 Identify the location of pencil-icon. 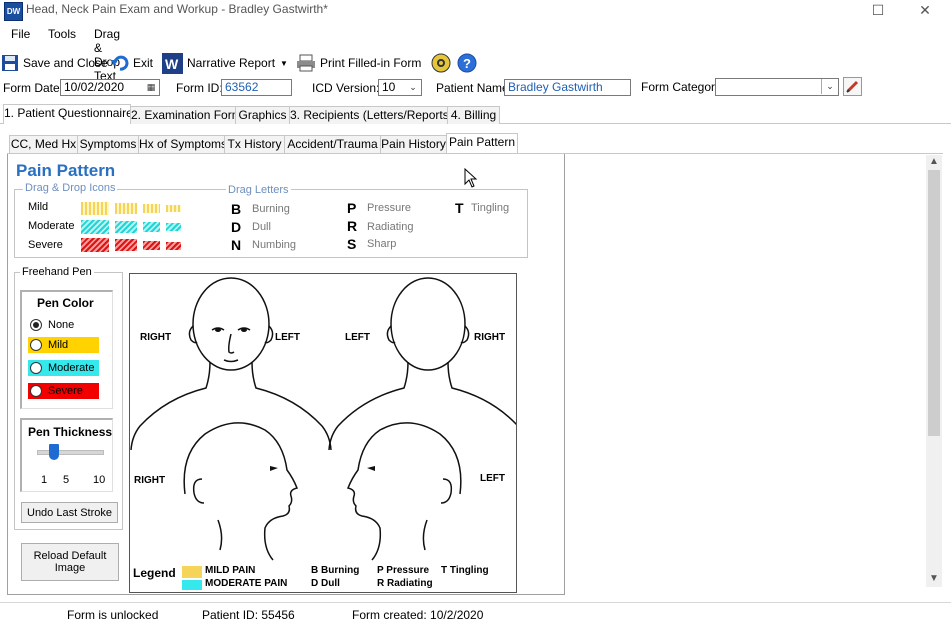
(852, 86).